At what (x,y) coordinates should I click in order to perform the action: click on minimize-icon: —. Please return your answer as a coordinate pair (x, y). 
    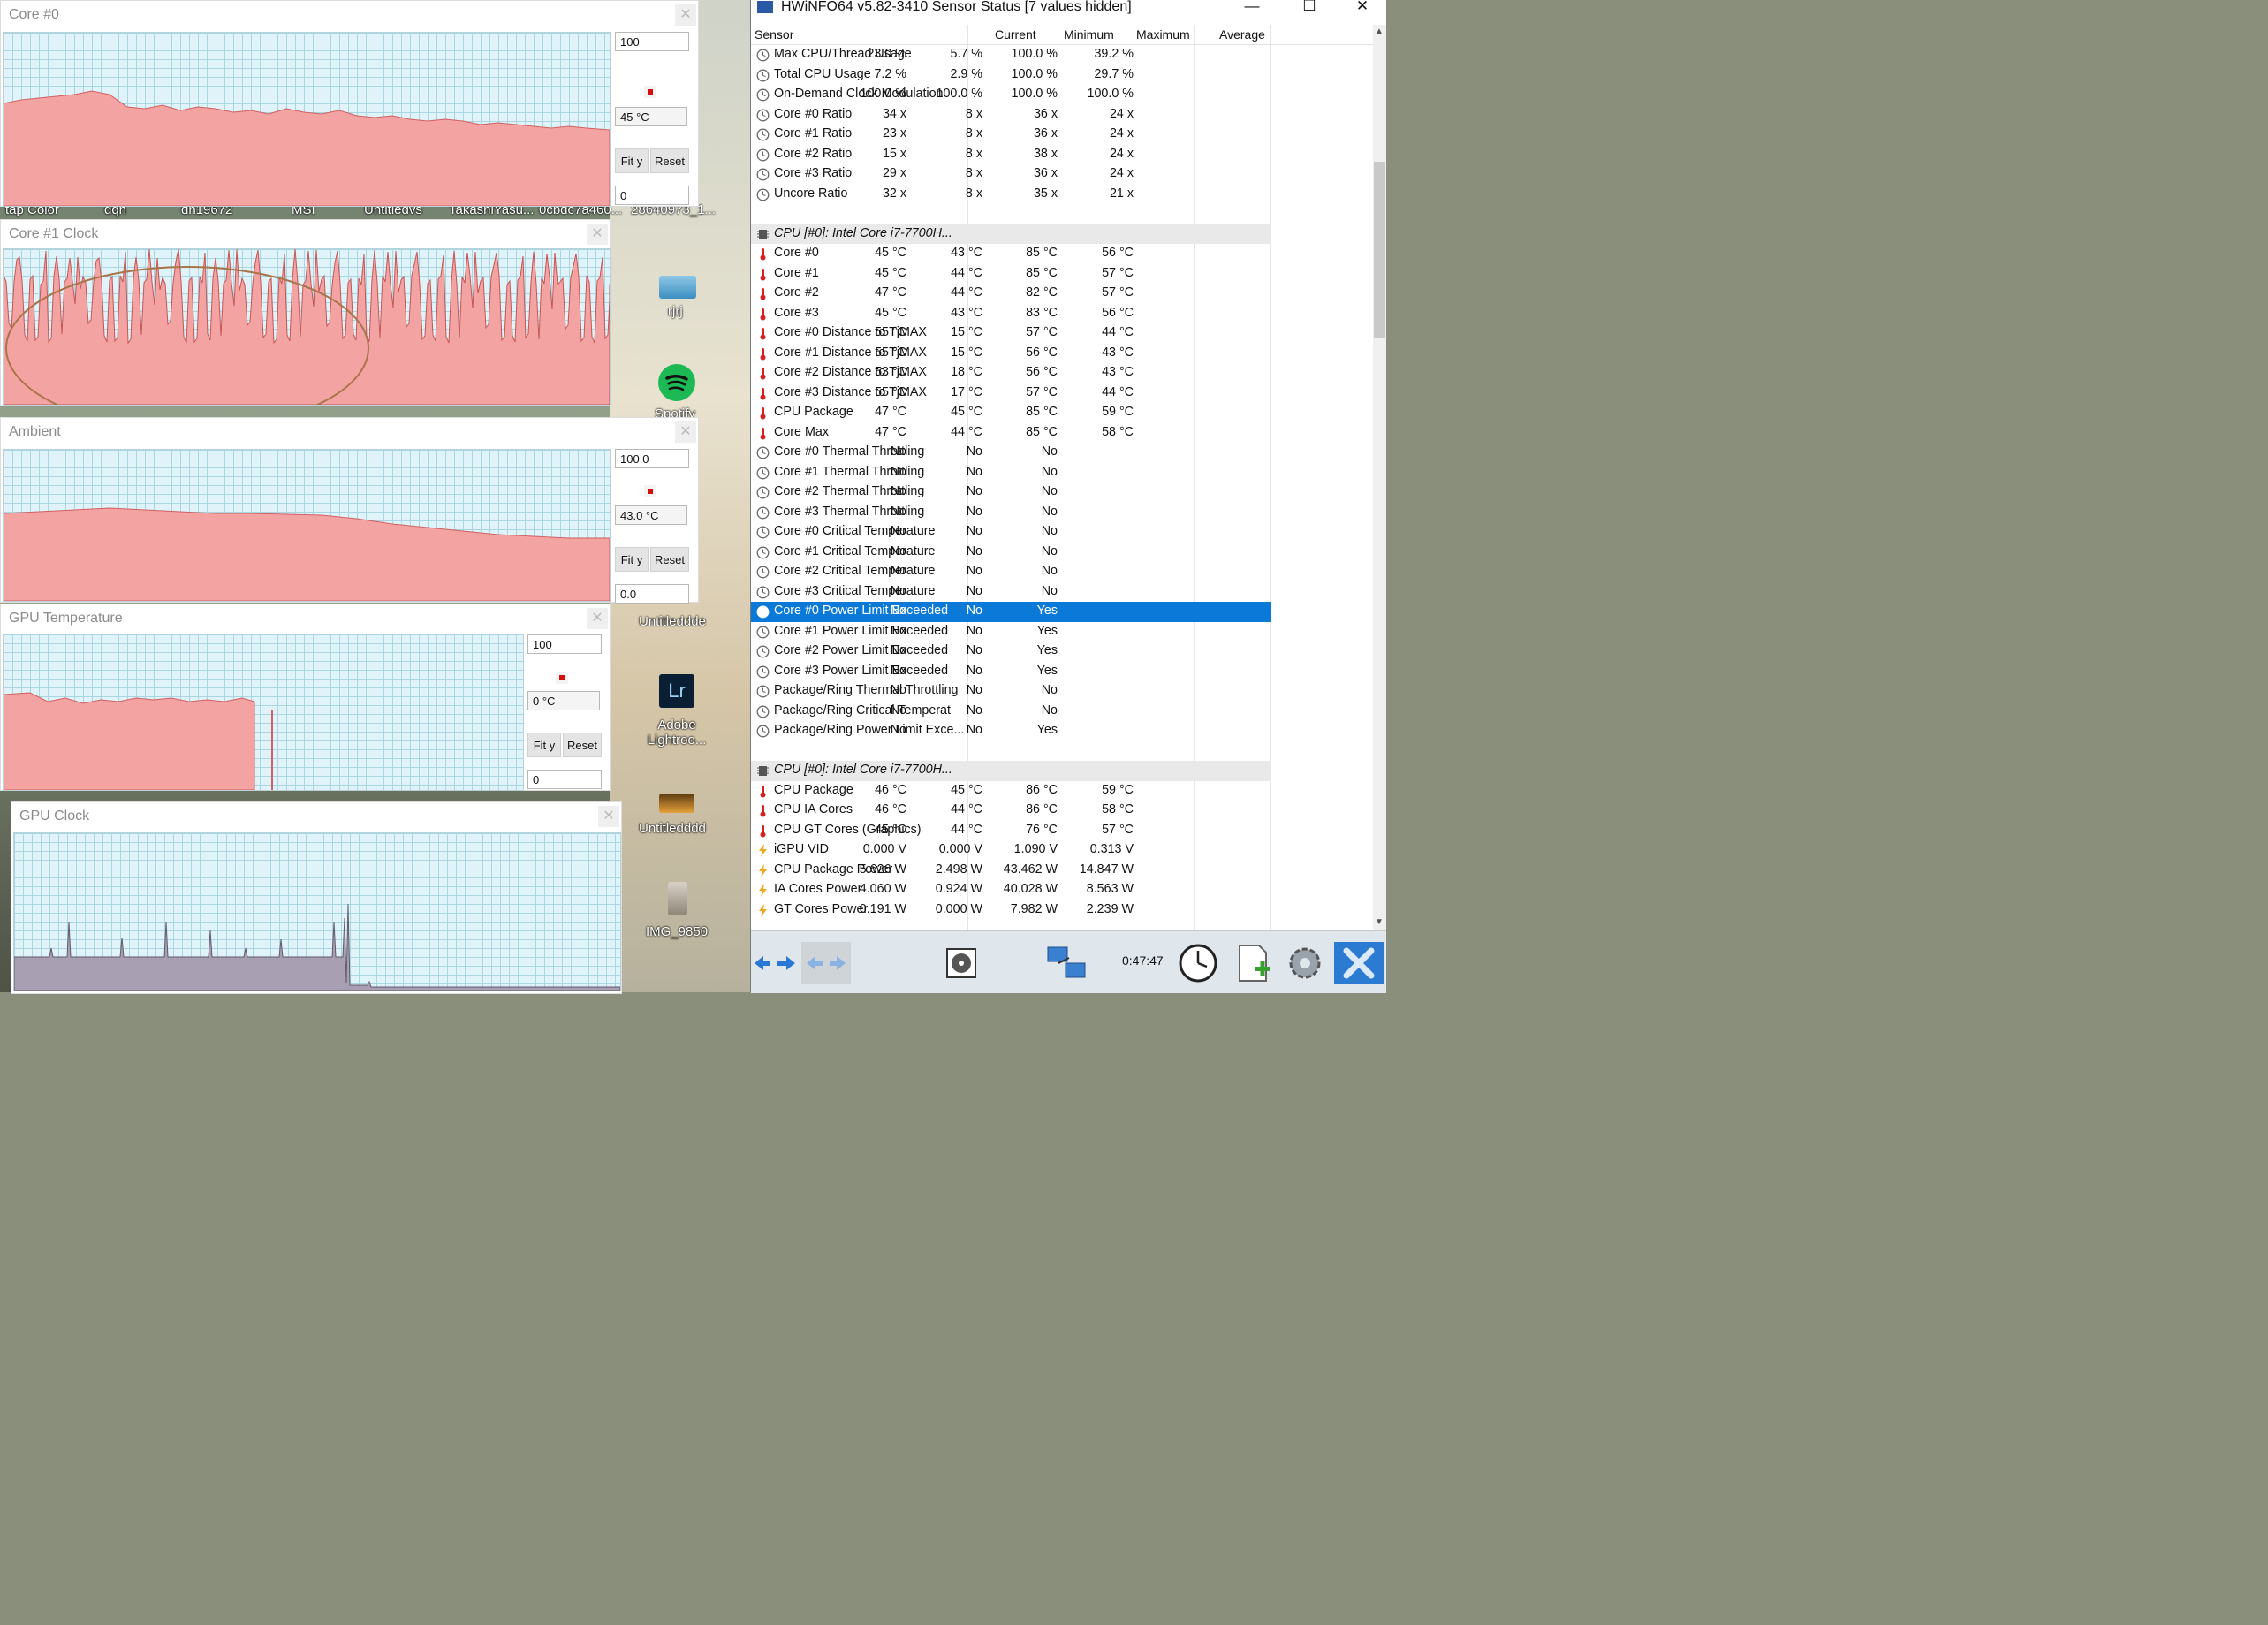
    Looking at the image, I should click on (1252, 7).